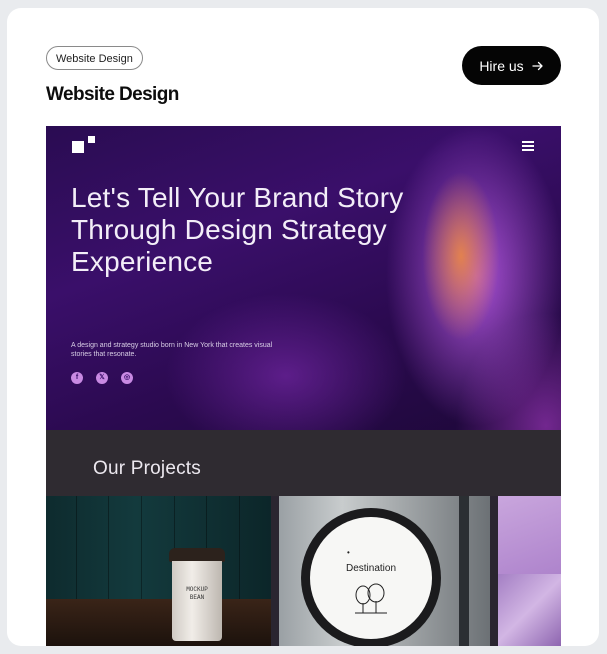  What do you see at coordinates (303, 463) in the screenshot?
I see `projects-section: Our Projects` at bounding box center [303, 463].